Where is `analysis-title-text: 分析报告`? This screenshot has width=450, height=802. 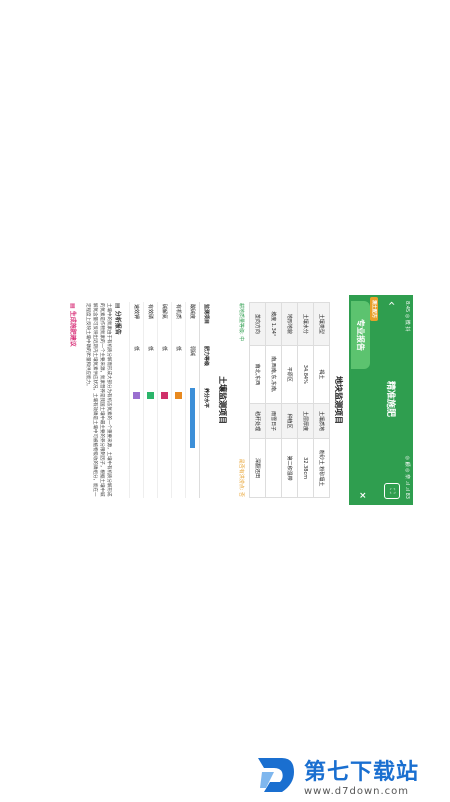
analysis-title-text: 分析报告 is located at coordinates (117, 322).